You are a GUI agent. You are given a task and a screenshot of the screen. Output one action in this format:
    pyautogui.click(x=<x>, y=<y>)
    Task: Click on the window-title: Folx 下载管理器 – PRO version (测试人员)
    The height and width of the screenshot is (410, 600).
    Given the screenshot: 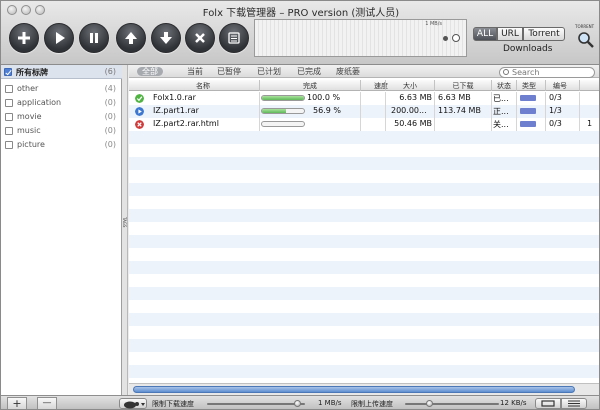 What is the action you would take?
    pyautogui.click(x=301, y=13)
    